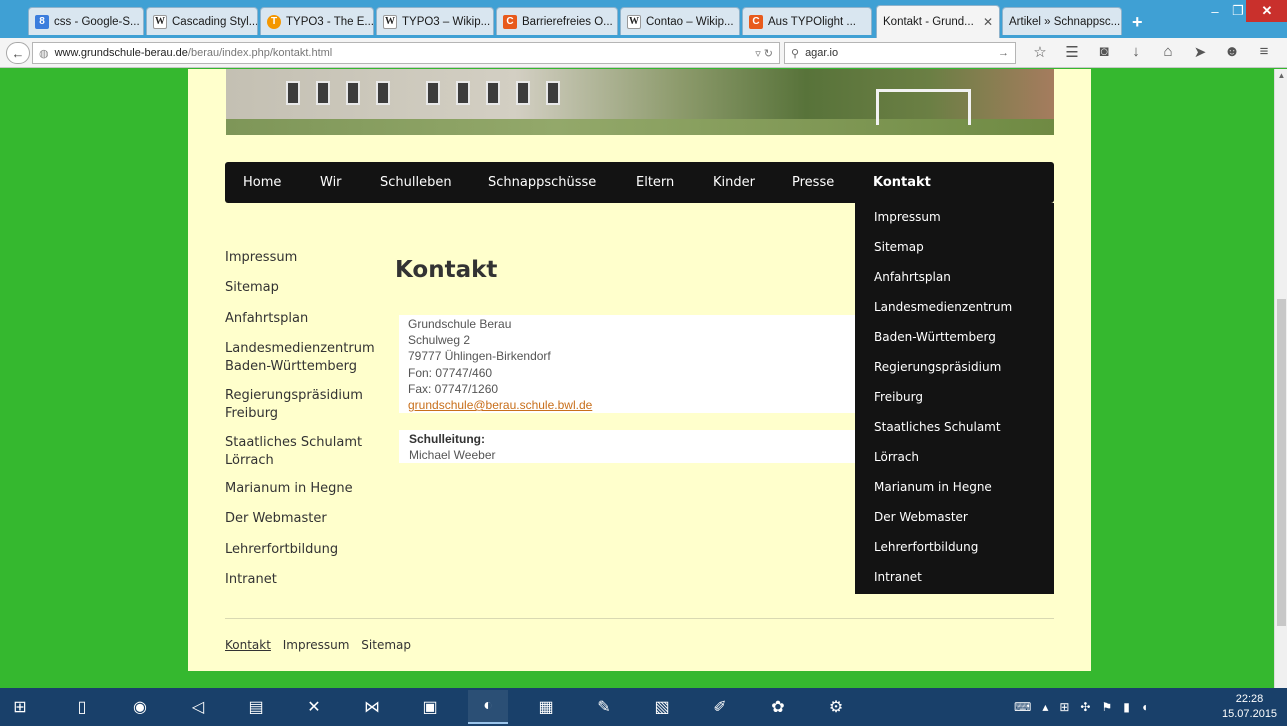 The width and height of the screenshot is (1287, 726). Describe the element at coordinates (1249, 707) in the screenshot. I see `taskbar-clock: 22:28 15.07.2015` at that location.